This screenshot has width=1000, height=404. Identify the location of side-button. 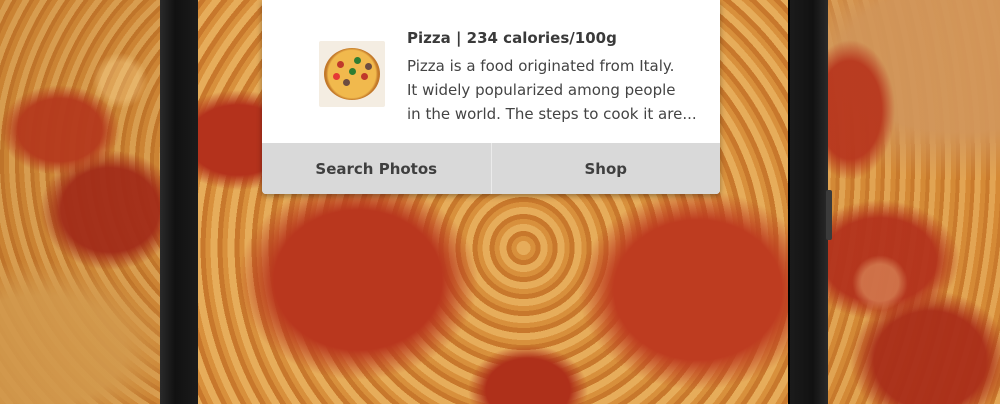
(829, 215).